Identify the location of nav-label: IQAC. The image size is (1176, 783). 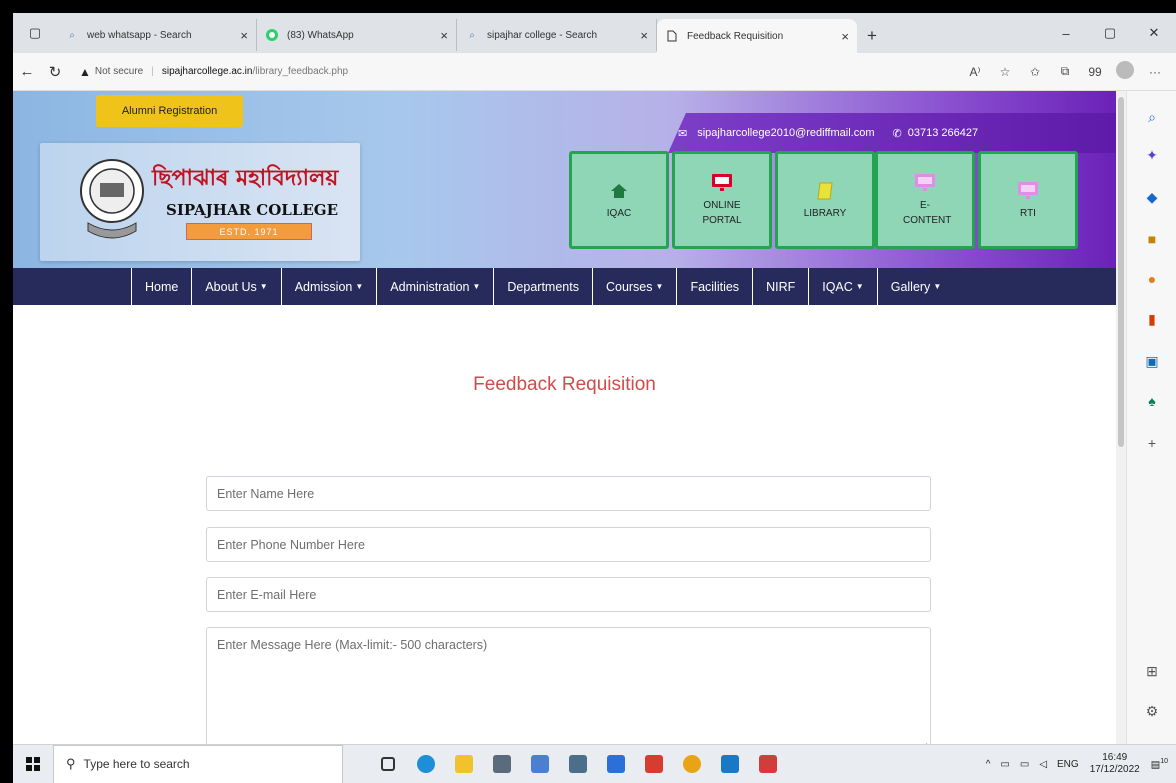
(837, 286).